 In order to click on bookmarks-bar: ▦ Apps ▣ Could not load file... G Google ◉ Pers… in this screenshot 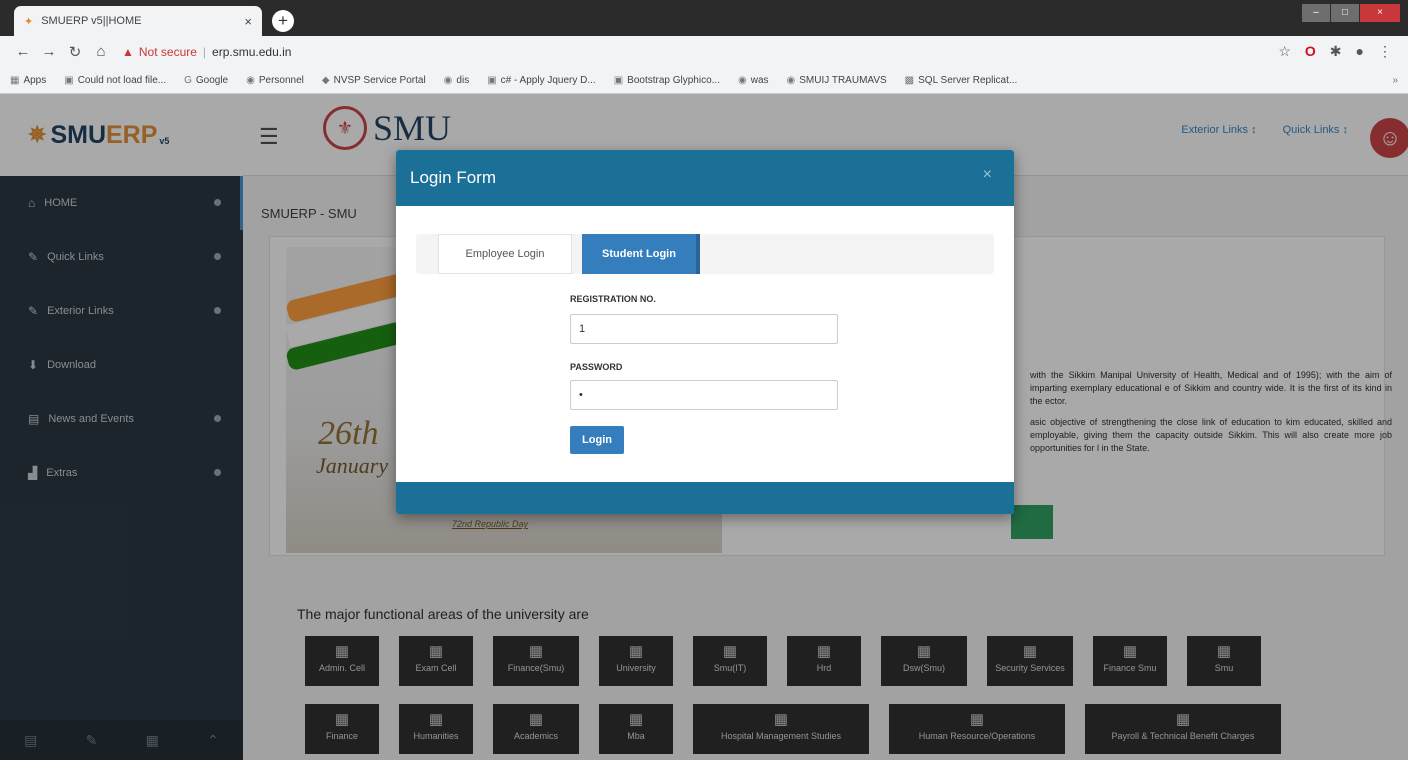, I will do `click(704, 80)`.